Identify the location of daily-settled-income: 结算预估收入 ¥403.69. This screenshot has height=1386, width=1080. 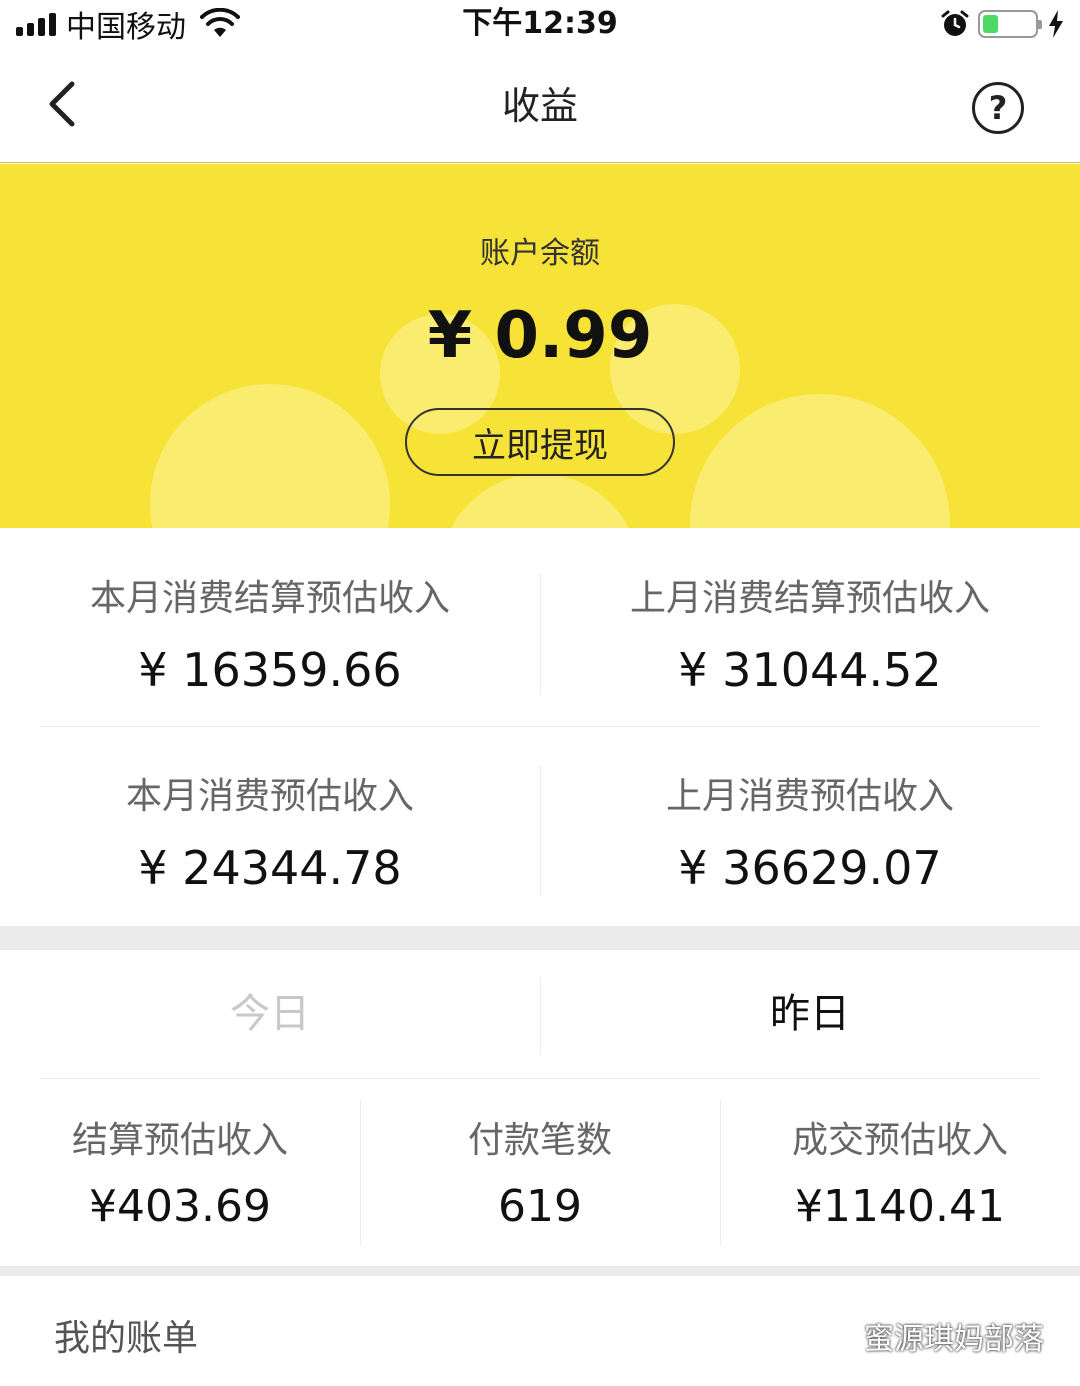
(180, 1176).